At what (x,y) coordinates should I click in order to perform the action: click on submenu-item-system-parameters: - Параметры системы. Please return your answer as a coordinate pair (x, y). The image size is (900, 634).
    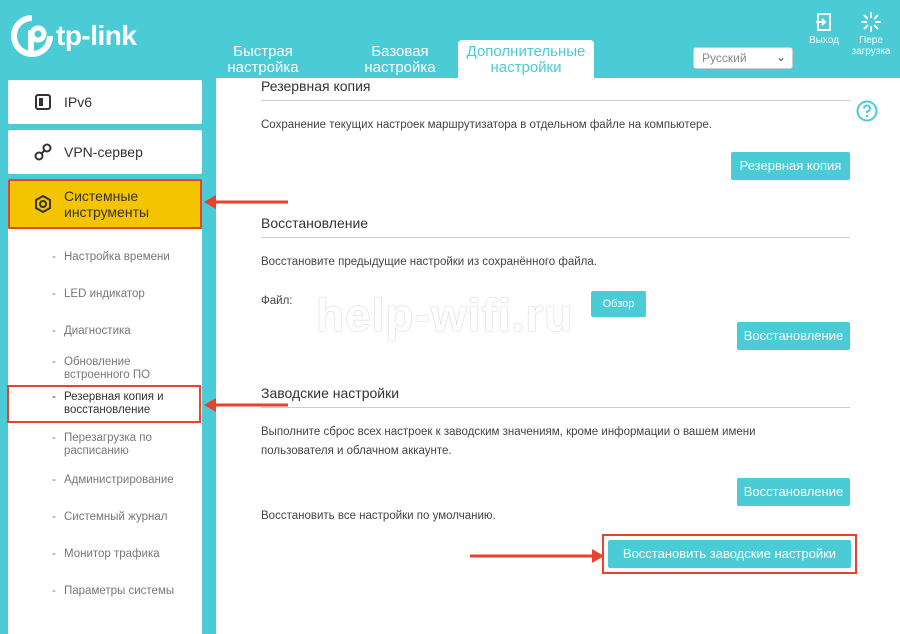
    Looking at the image, I should click on (105, 591).